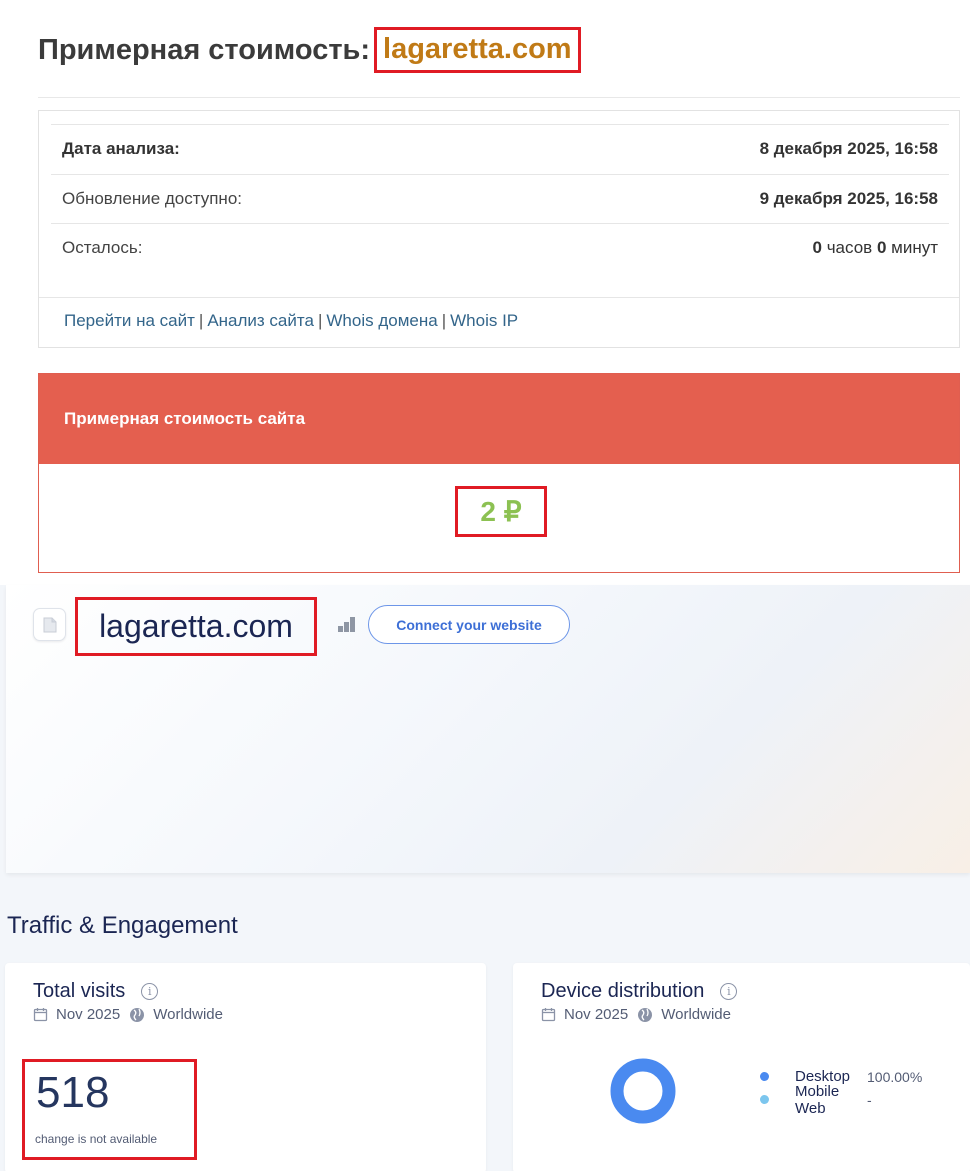  I want to click on device-legend: Desktop 100.00% Mobile Web -, so click(841, 1091).